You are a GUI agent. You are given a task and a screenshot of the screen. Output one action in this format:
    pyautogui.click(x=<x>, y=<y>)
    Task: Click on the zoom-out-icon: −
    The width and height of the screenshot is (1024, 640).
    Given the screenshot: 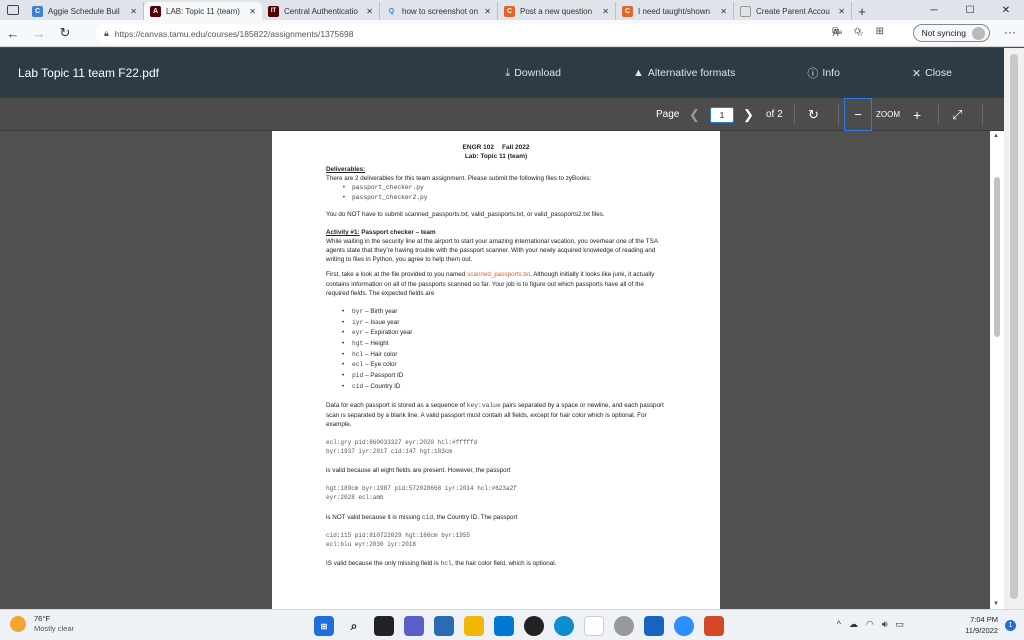 What is the action you would take?
    pyautogui.click(x=858, y=114)
    